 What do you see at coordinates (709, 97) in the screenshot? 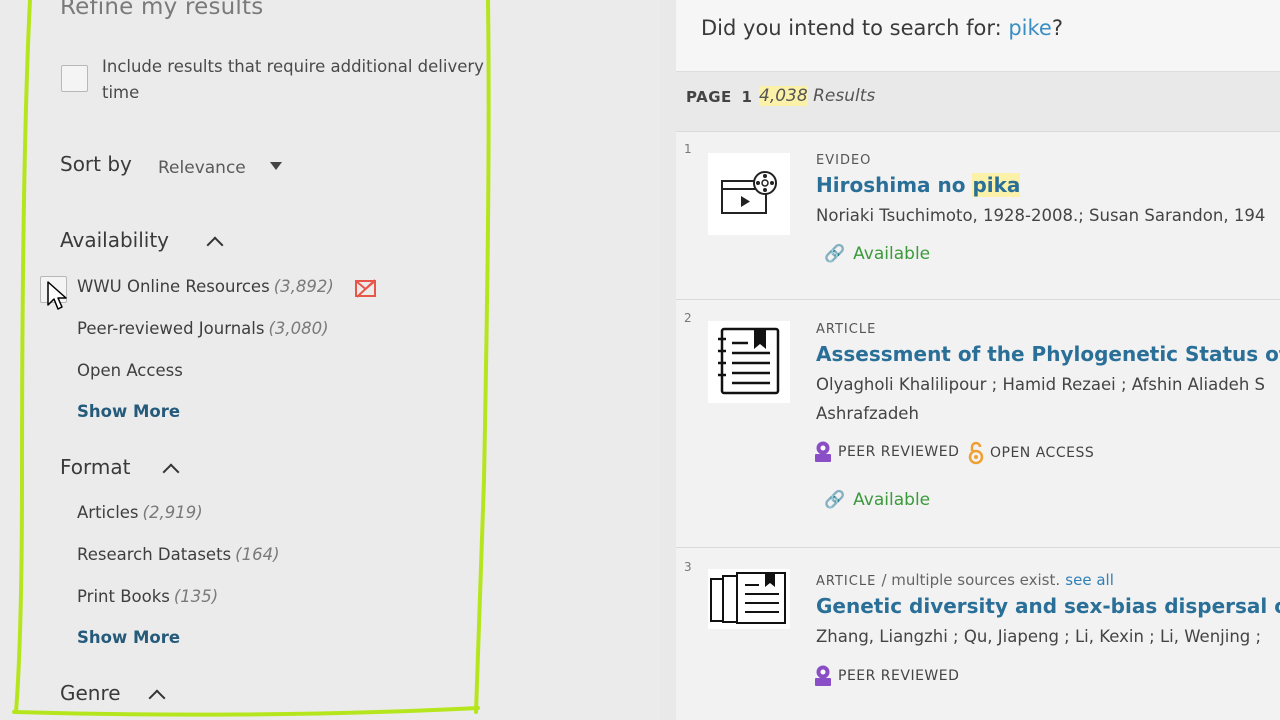
I see `page-label: PAGE` at bounding box center [709, 97].